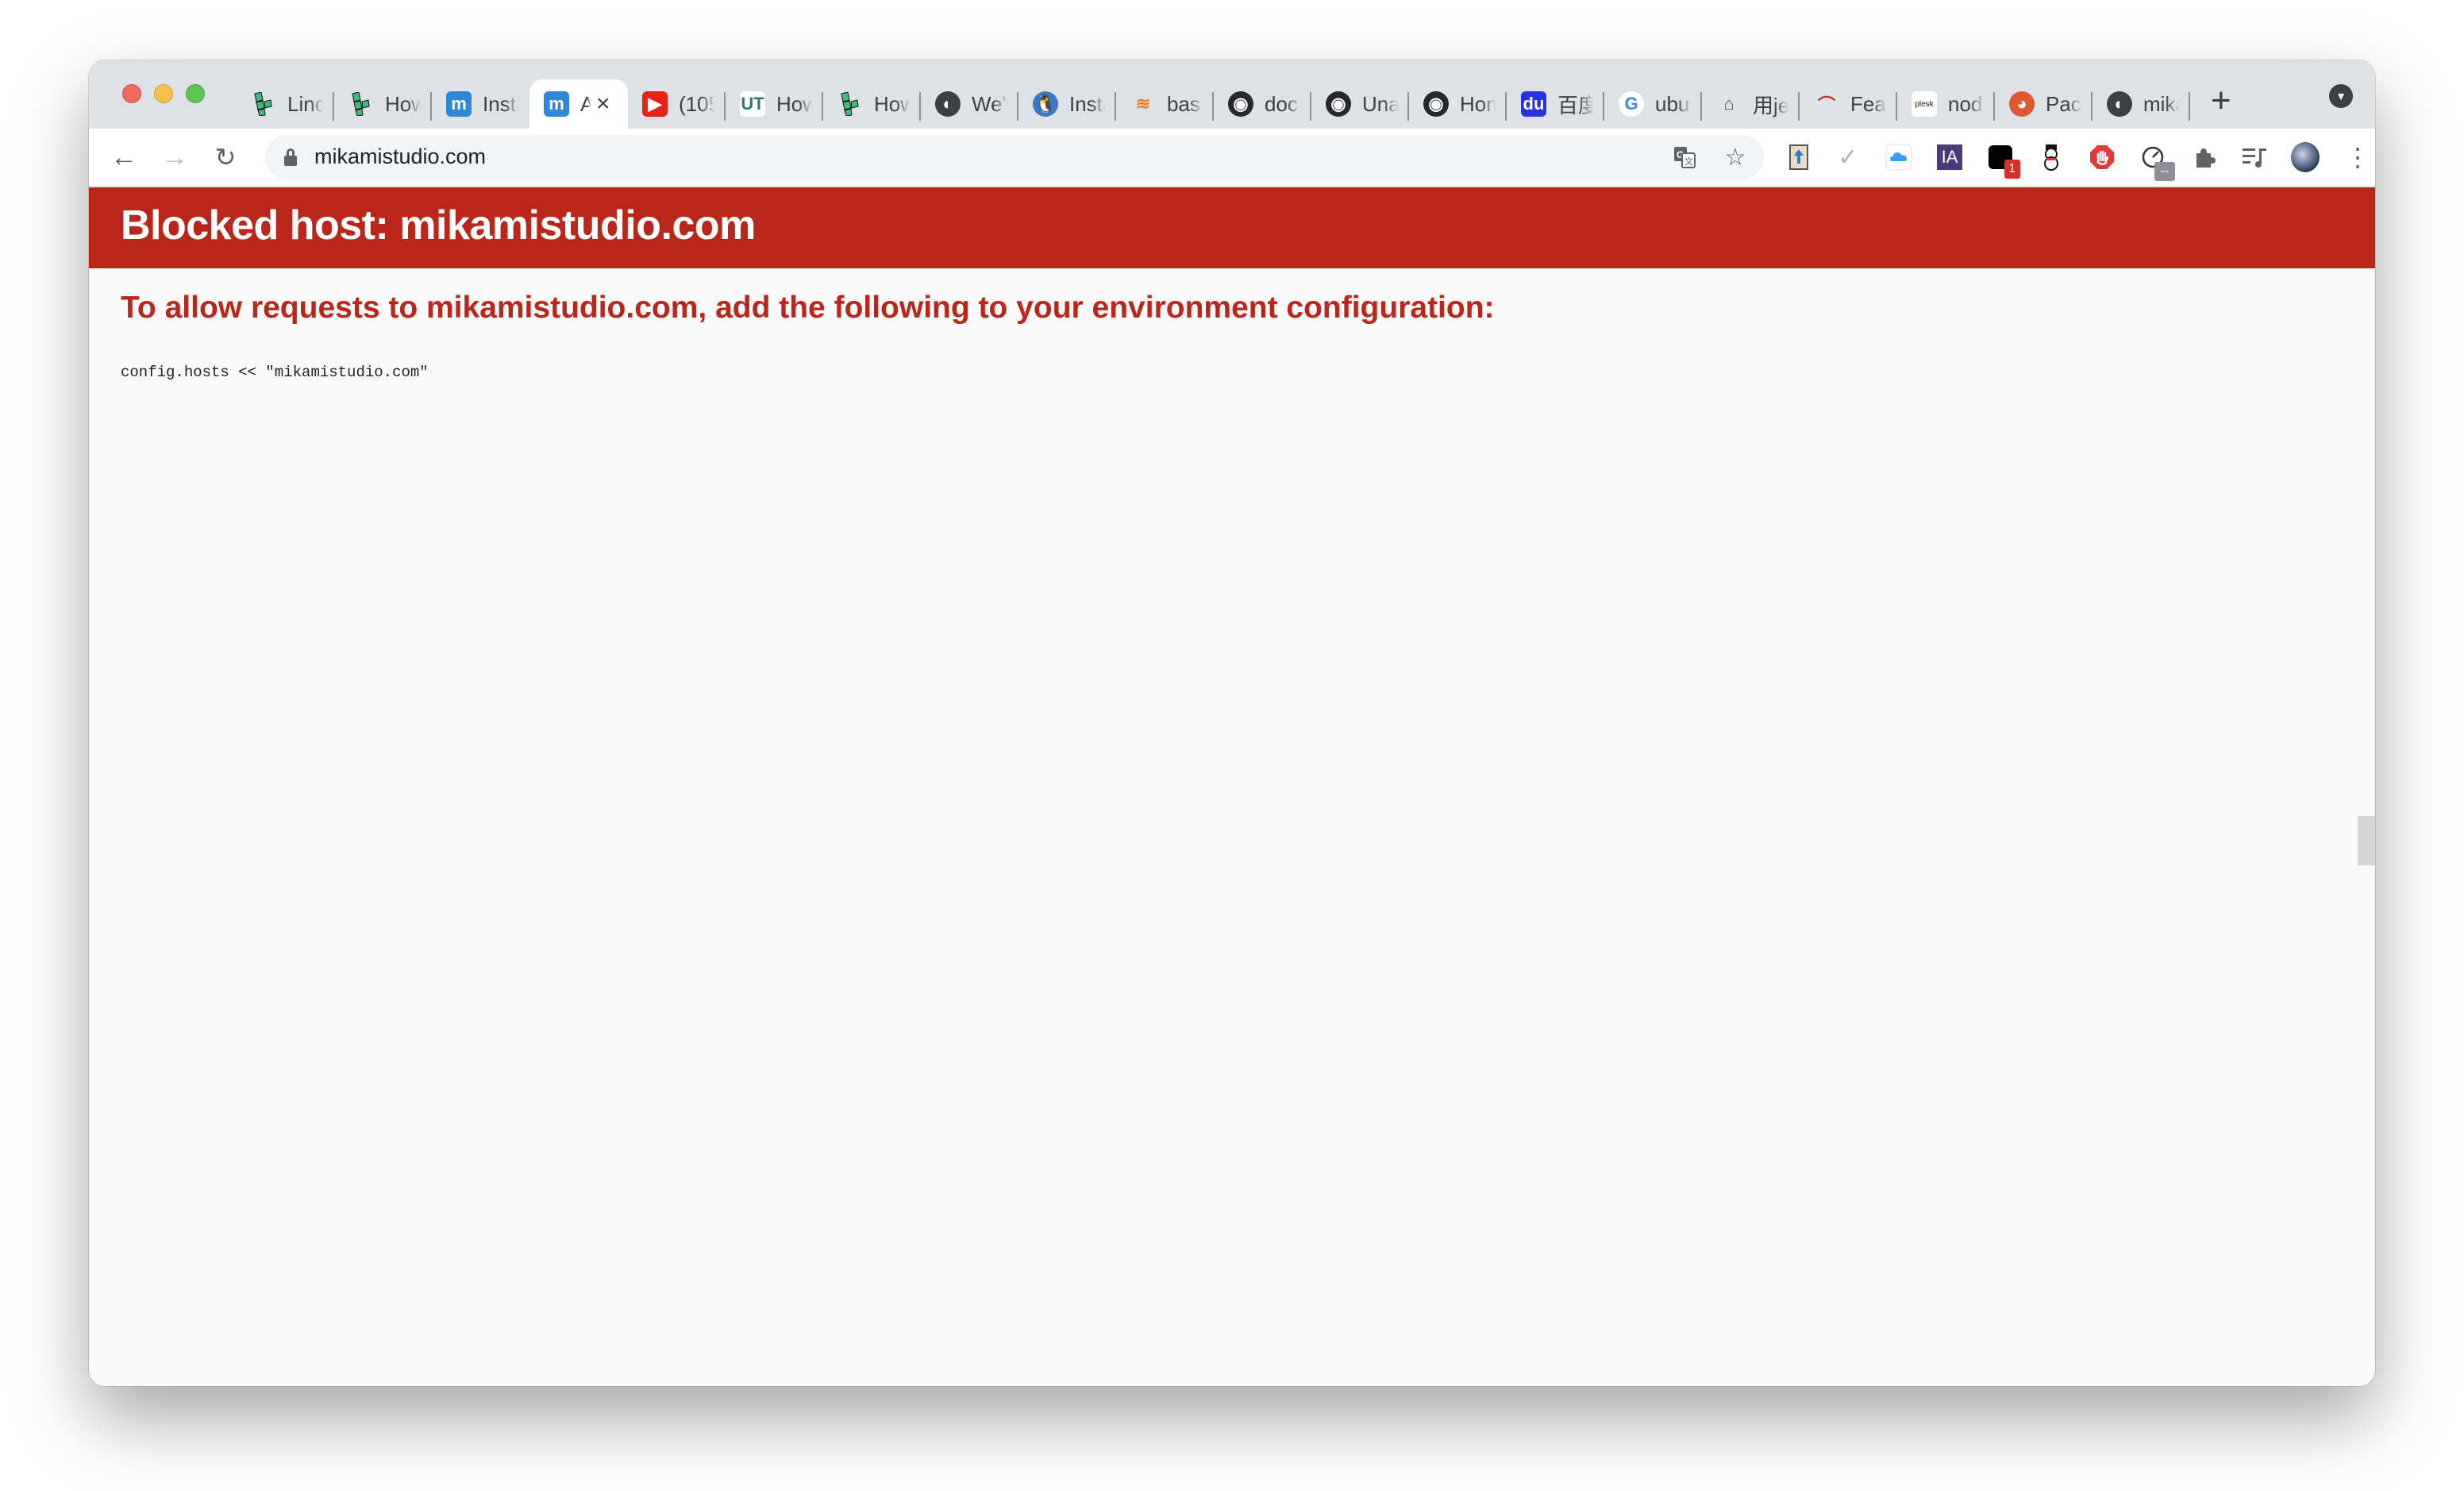 This screenshot has height=1491, width=2464. What do you see at coordinates (2189, 106) in the screenshot?
I see `tab-separator` at bounding box center [2189, 106].